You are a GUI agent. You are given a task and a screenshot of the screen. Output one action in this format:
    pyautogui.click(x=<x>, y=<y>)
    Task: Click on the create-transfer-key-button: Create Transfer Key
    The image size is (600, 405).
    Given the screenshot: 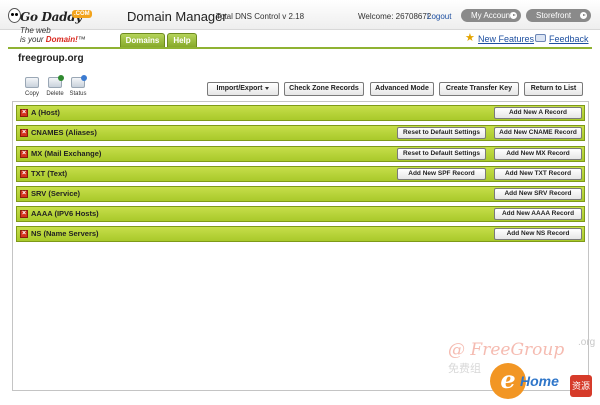 What is the action you would take?
    pyautogui.click(x=479, y=89)
    